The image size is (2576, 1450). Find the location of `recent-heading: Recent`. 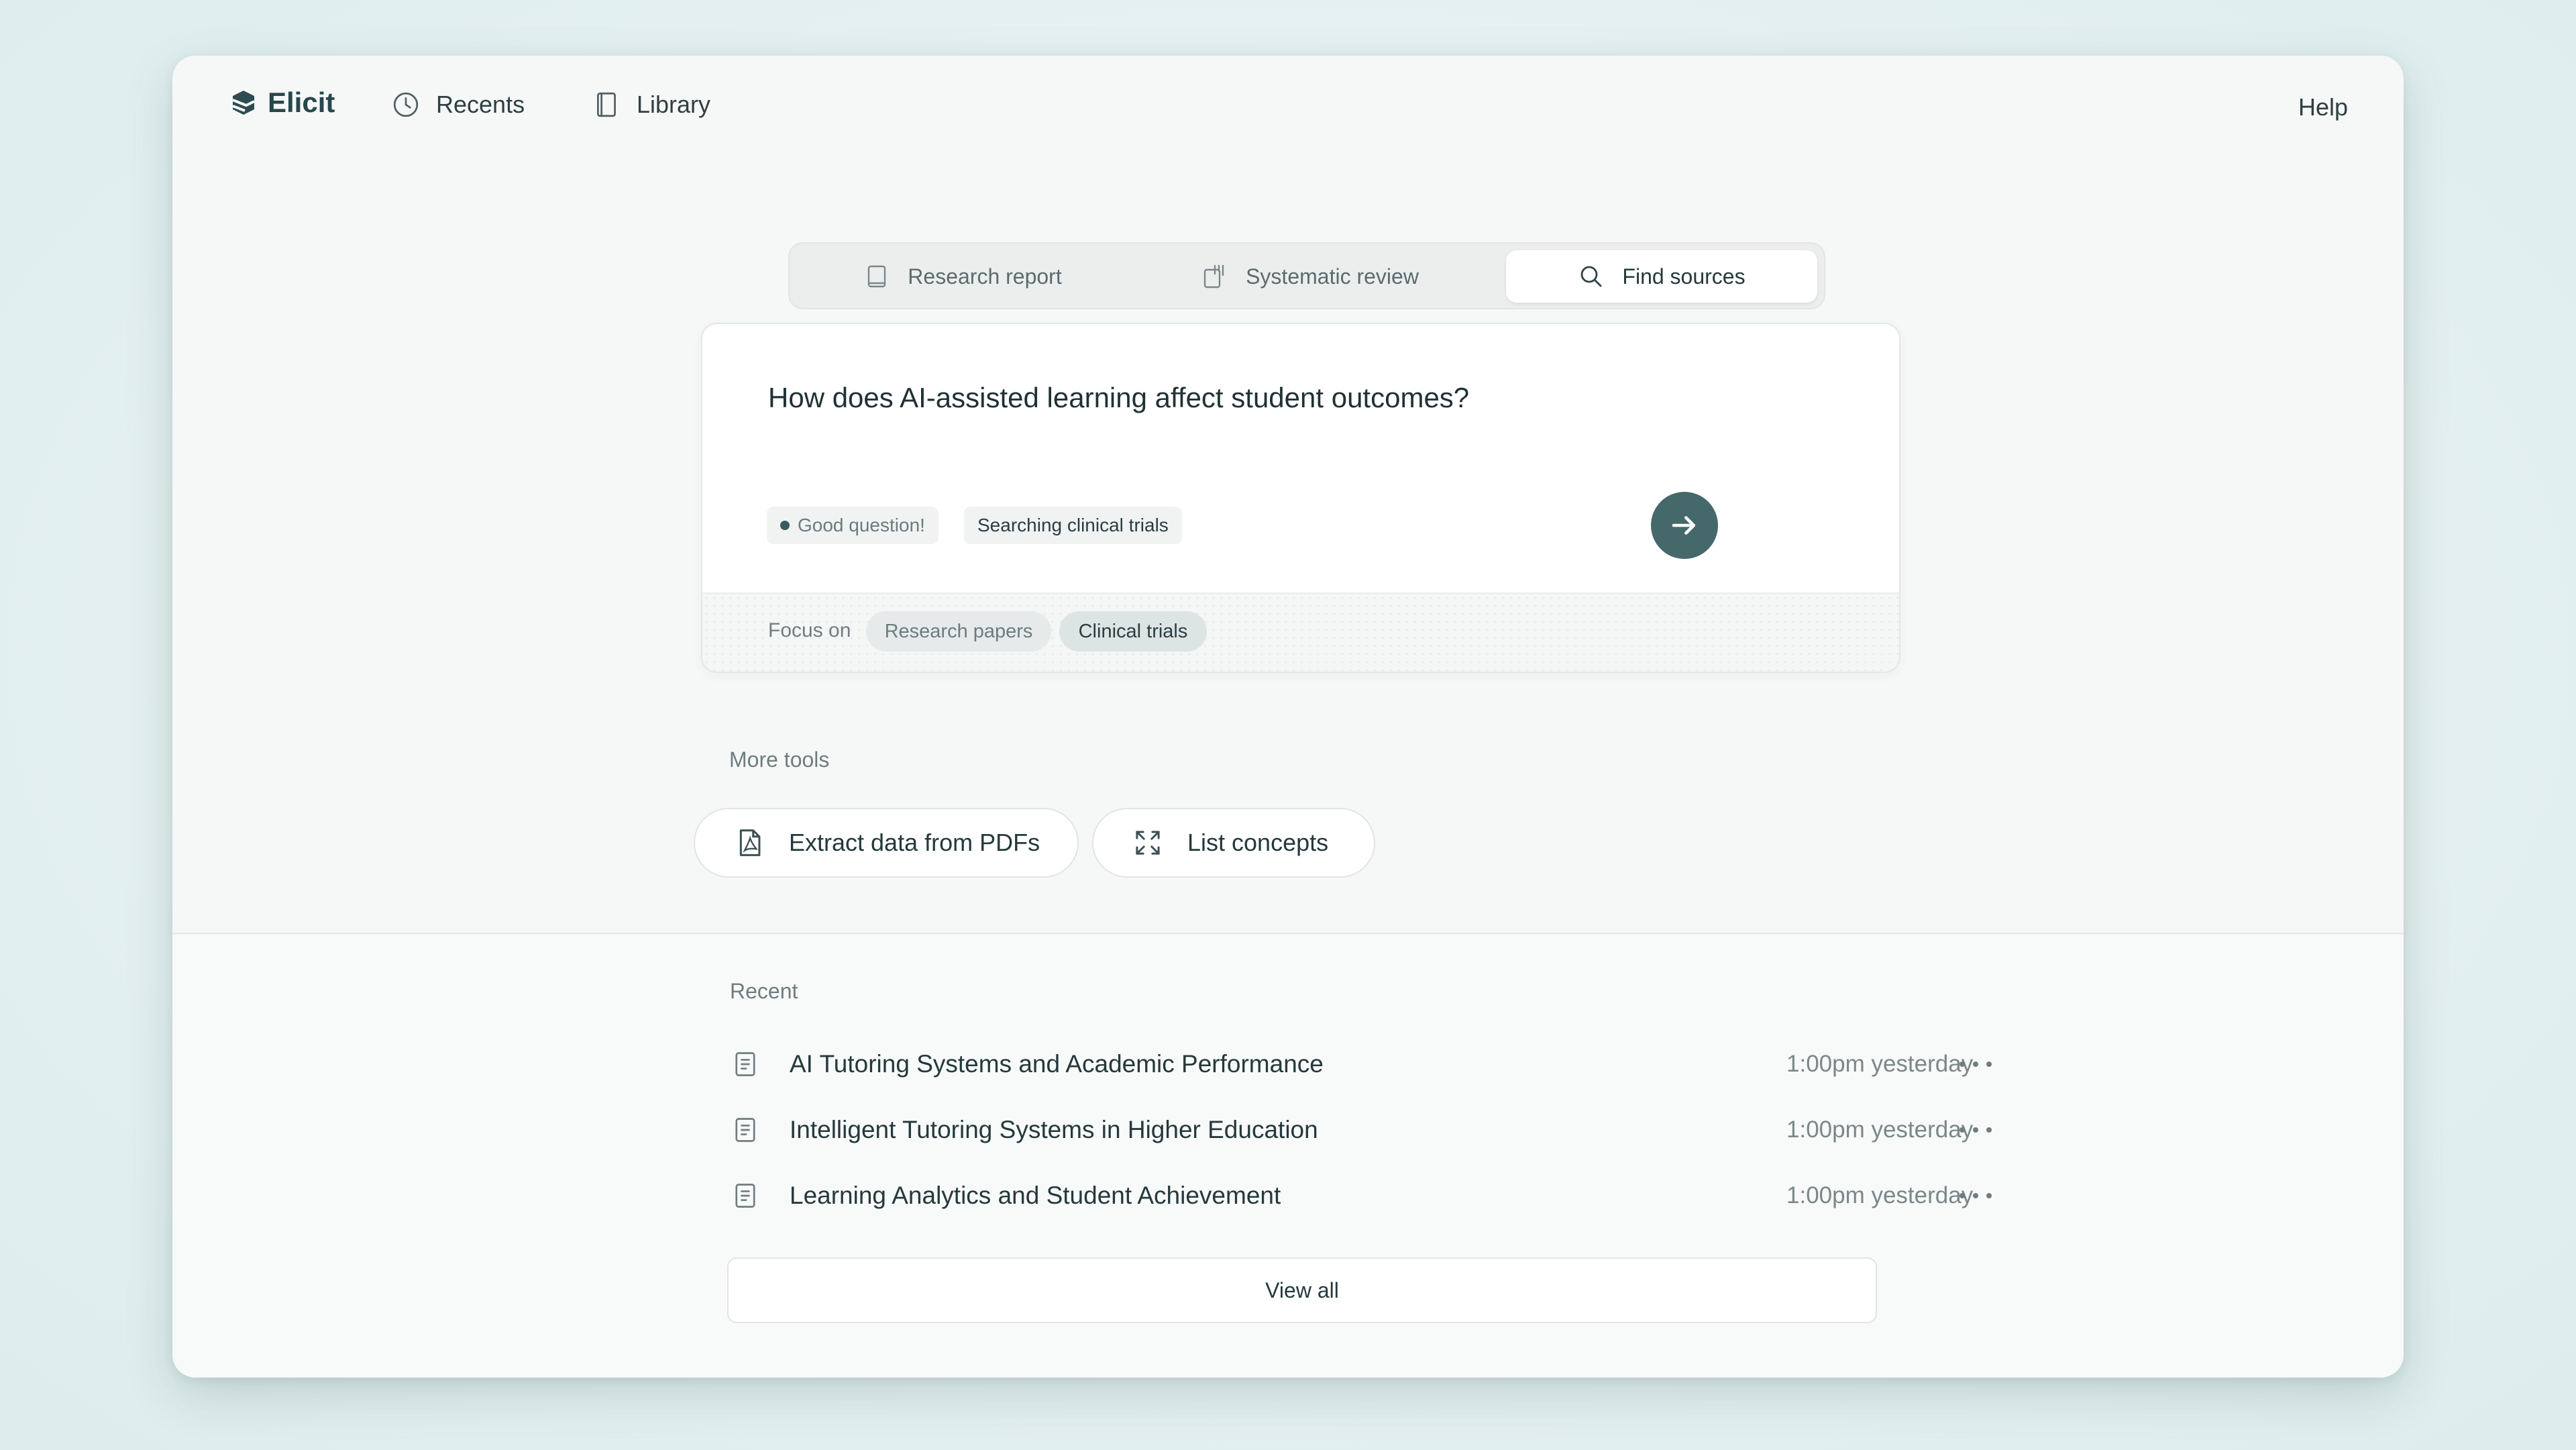

recent-heading: Recent is located at coordinates (764, 991).